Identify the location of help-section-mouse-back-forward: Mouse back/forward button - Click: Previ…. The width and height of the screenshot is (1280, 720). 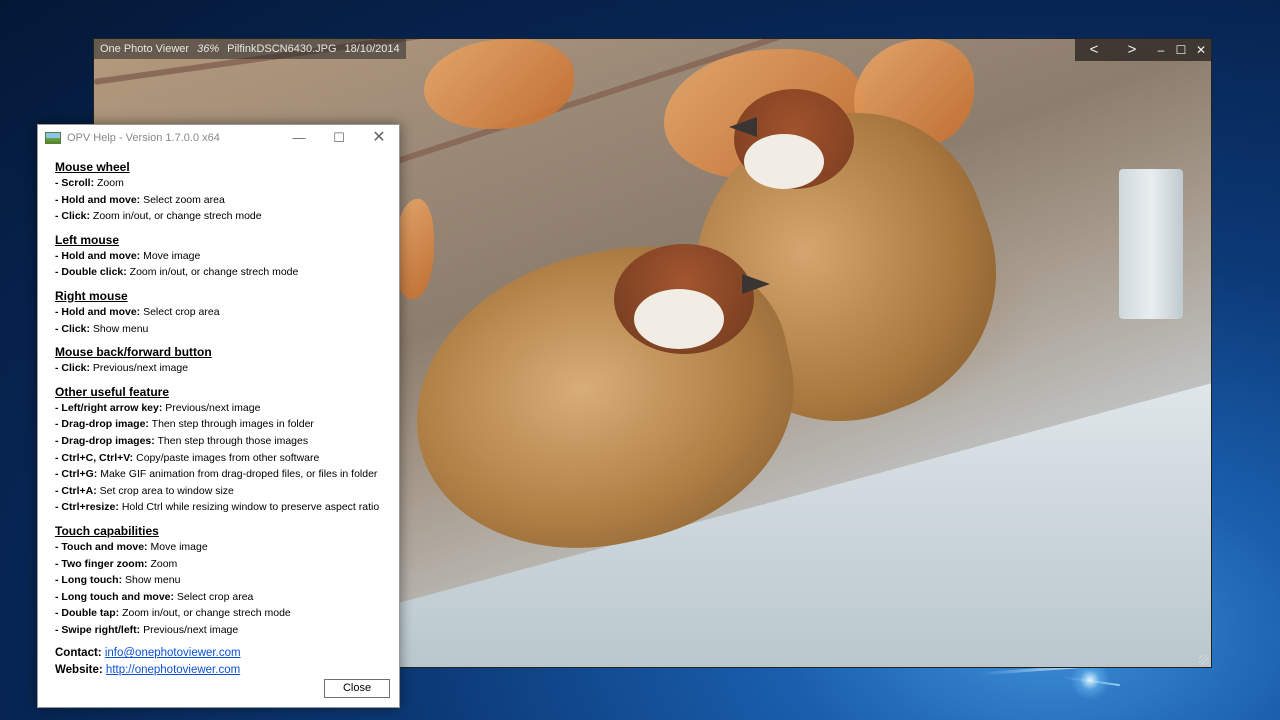
(227, 360).